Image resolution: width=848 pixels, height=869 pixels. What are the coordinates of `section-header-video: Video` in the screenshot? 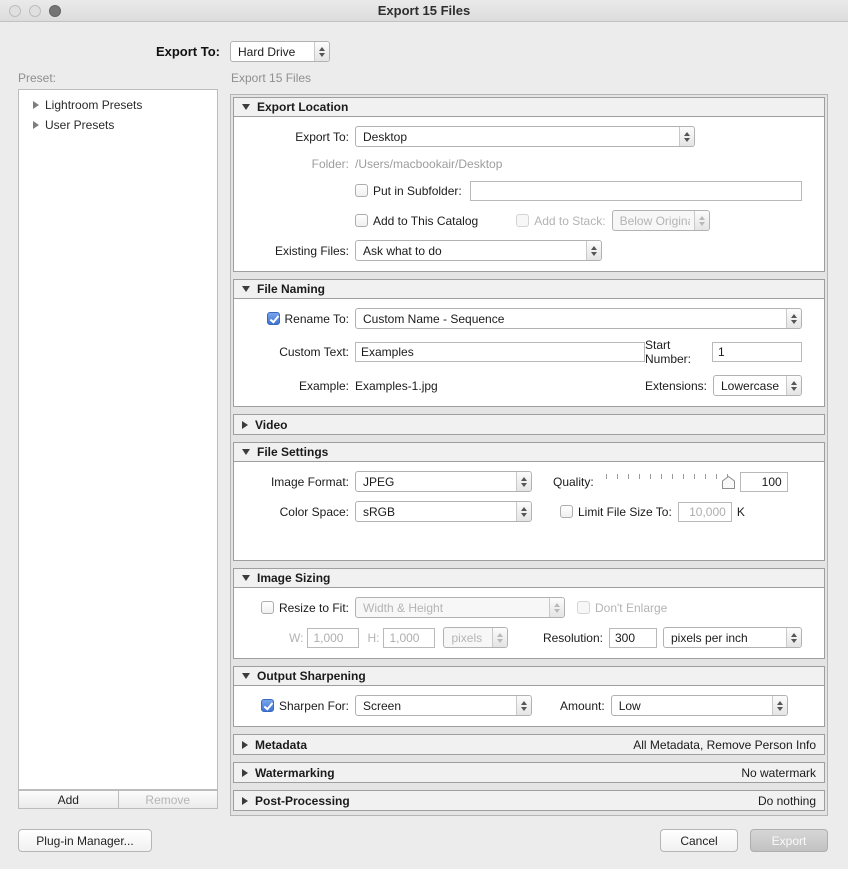 It's located at (529, 424).